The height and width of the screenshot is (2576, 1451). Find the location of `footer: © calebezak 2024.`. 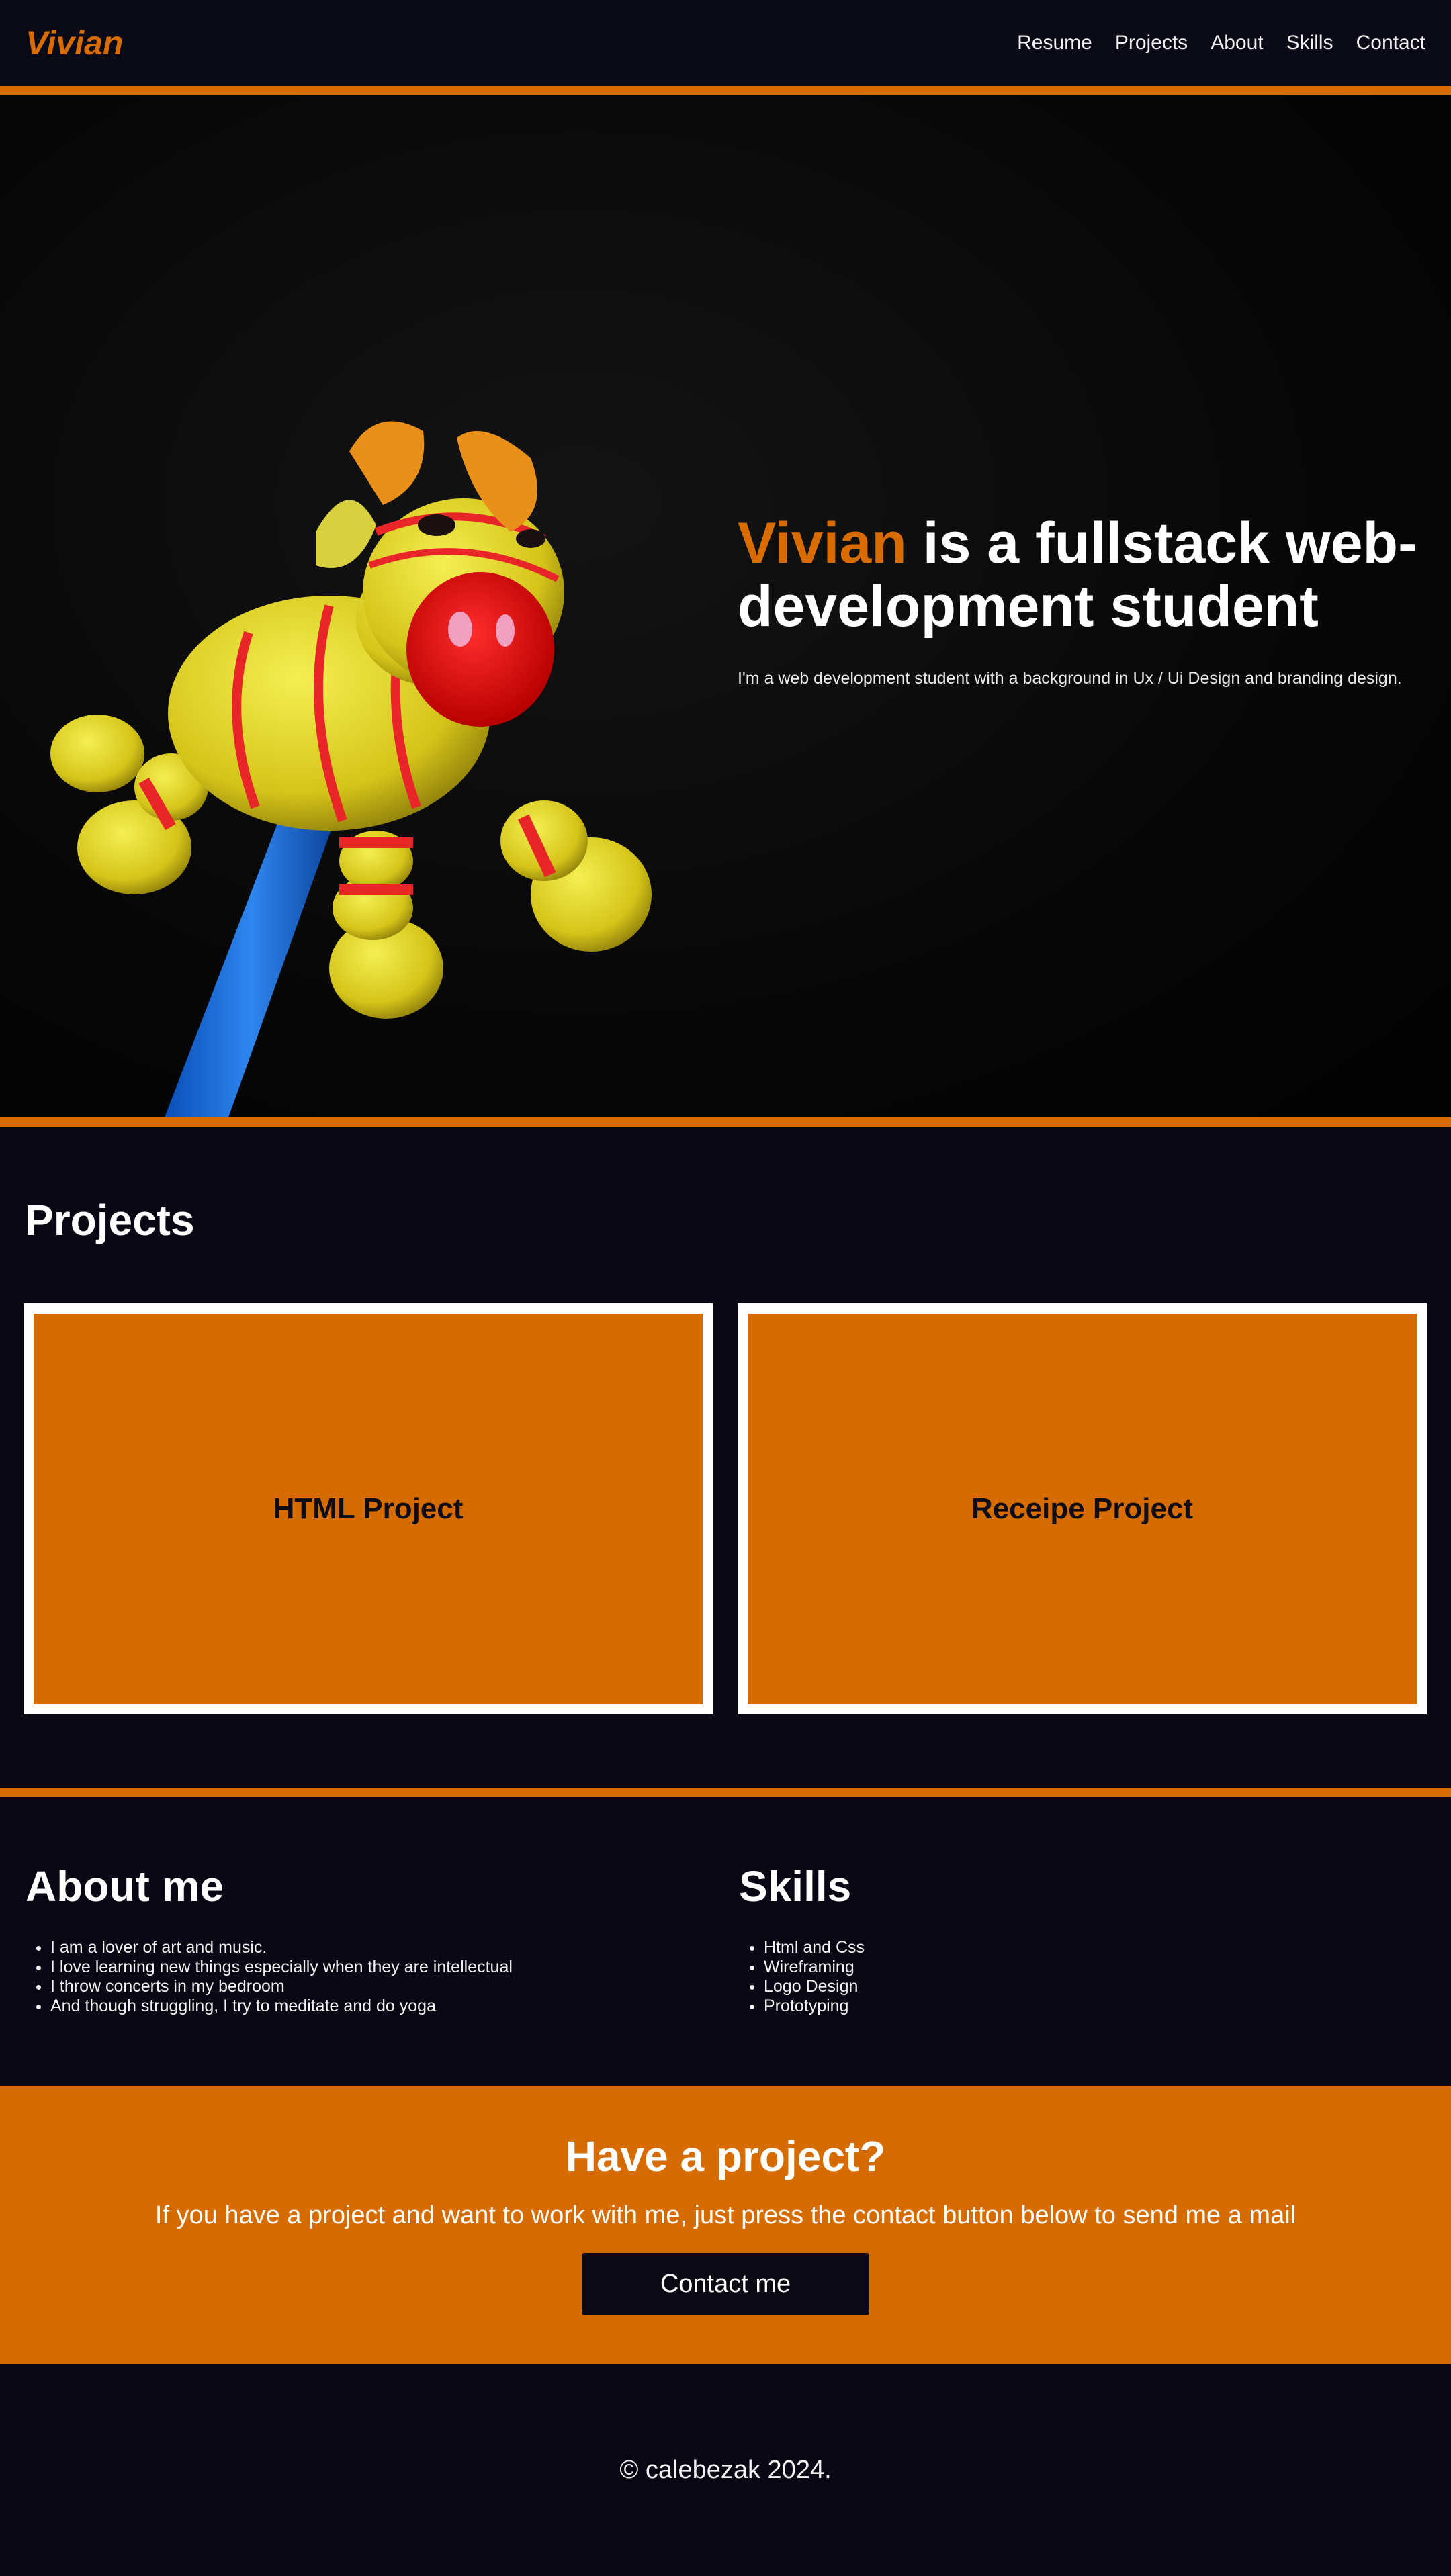

footer: © calebezak 2024. is located at coordinates (725, 2470).